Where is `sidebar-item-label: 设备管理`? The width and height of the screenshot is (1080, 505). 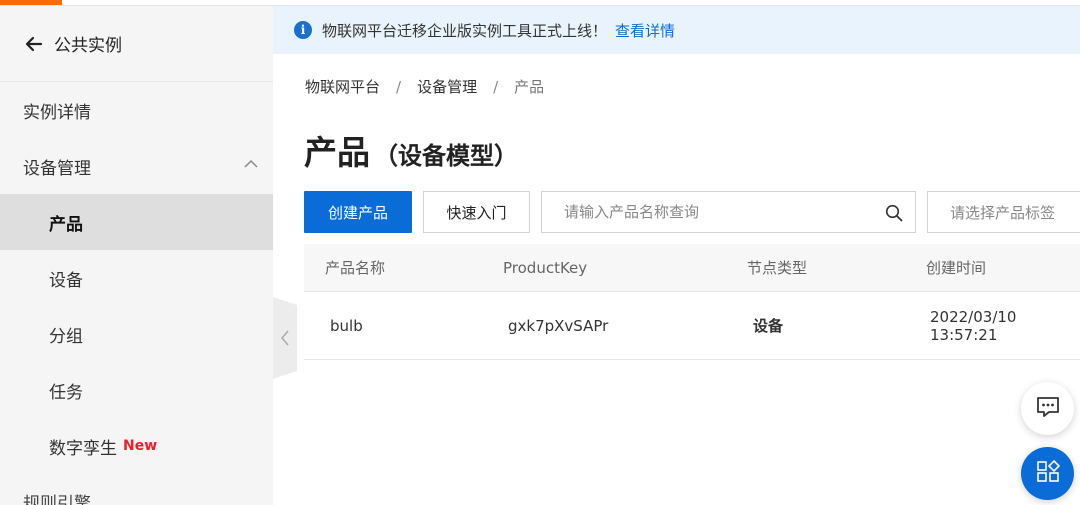 sidebar-item-label: 设备管理 is located at coordinates (57, 168).